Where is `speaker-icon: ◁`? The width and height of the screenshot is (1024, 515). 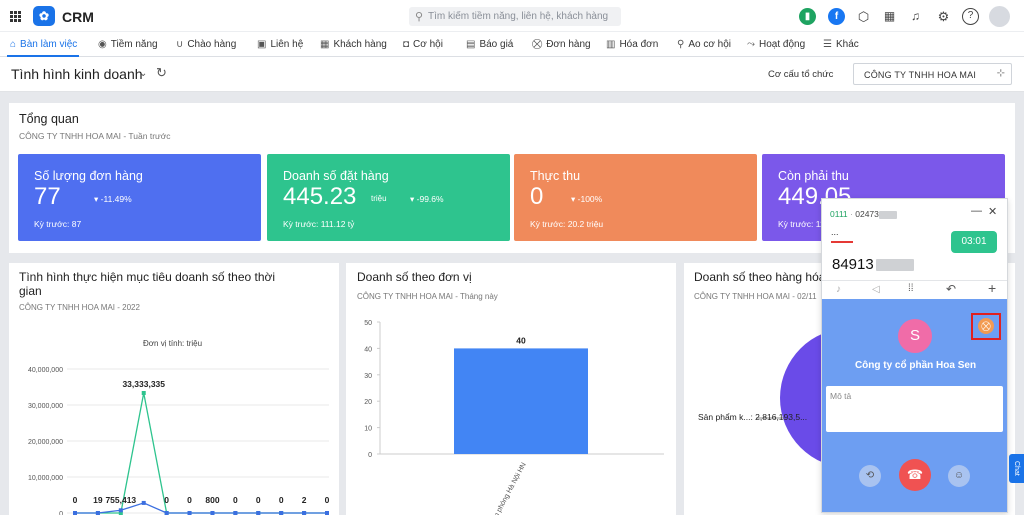 speaker-icon: ◁ is located at coordinates (876, 289).